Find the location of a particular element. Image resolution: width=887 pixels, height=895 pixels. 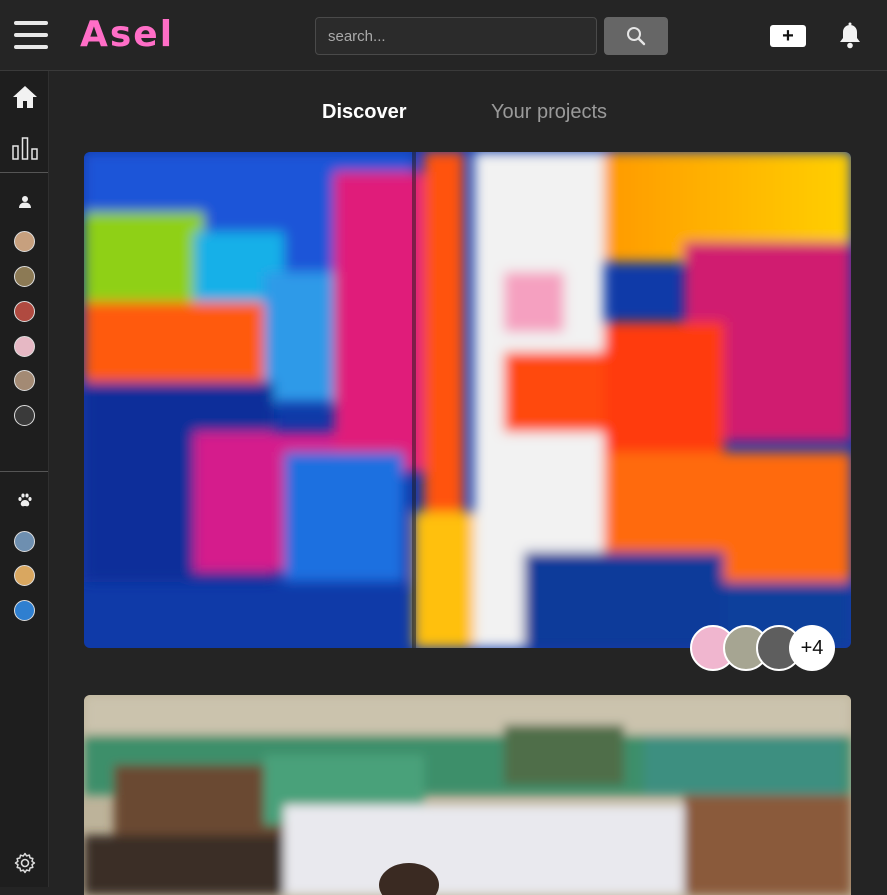

menu-icon is located at coordinates (31, 35).